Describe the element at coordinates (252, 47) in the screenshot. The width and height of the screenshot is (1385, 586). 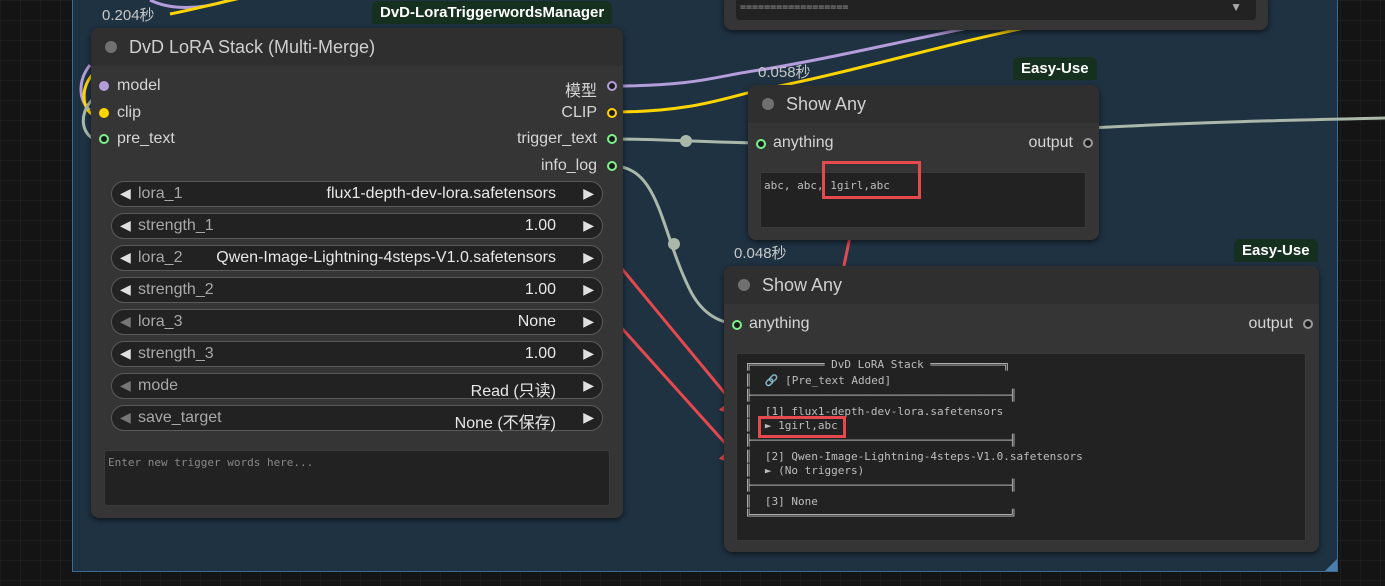
I see `lora-node-title: DvD LoRA Stack (Multi-Merge)` at that location.